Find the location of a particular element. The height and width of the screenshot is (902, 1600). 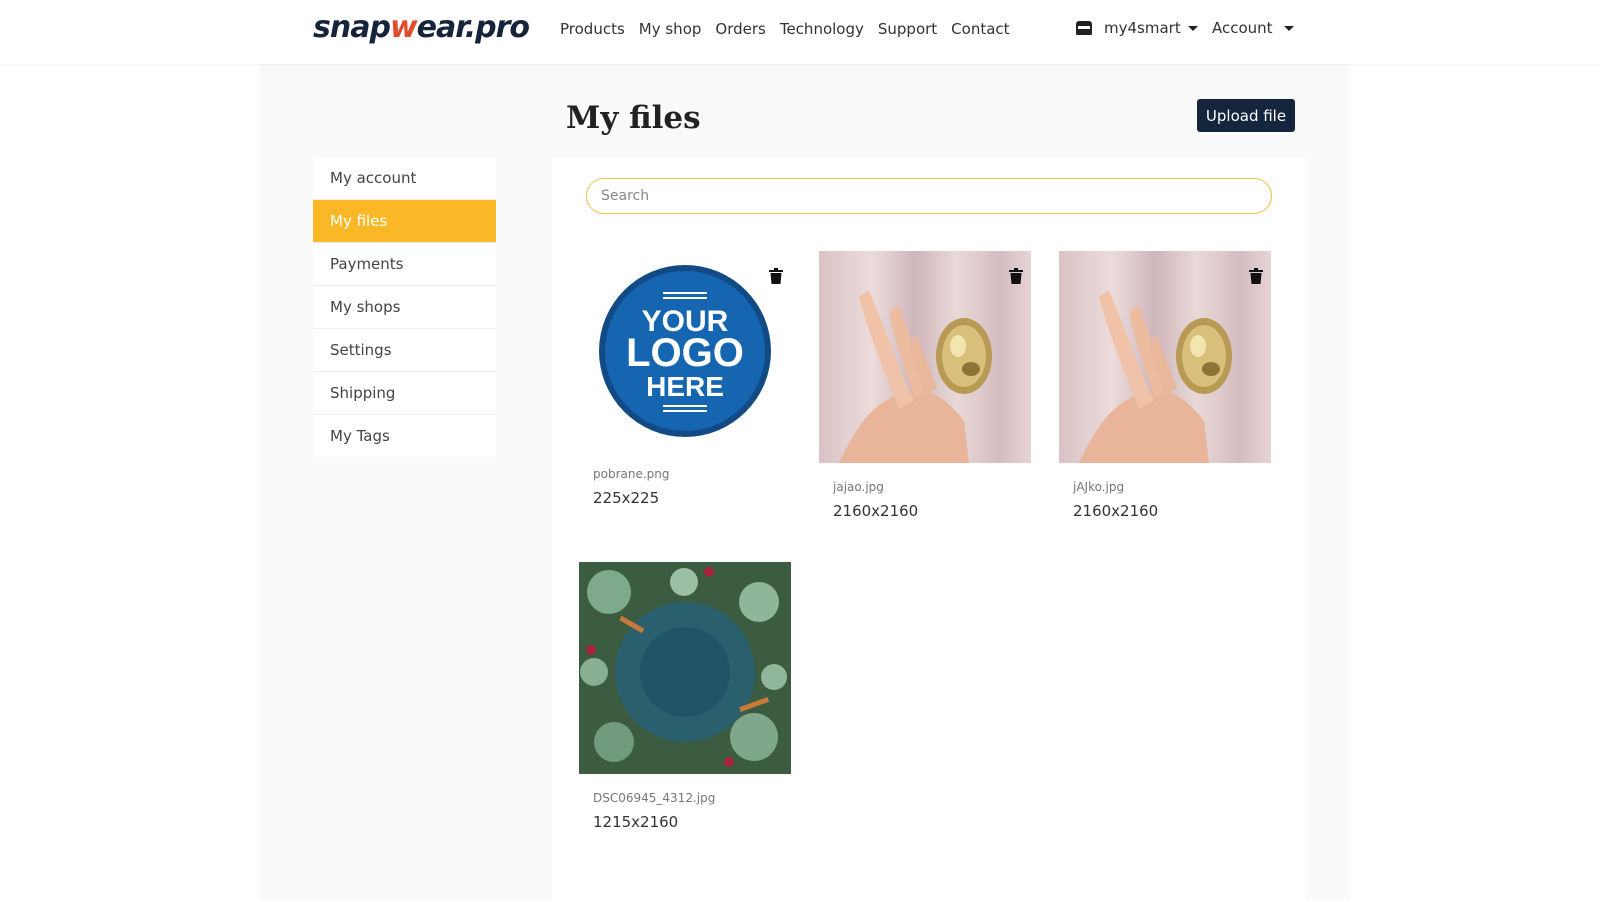

page-title: My files is located at coordinates (633, 118).